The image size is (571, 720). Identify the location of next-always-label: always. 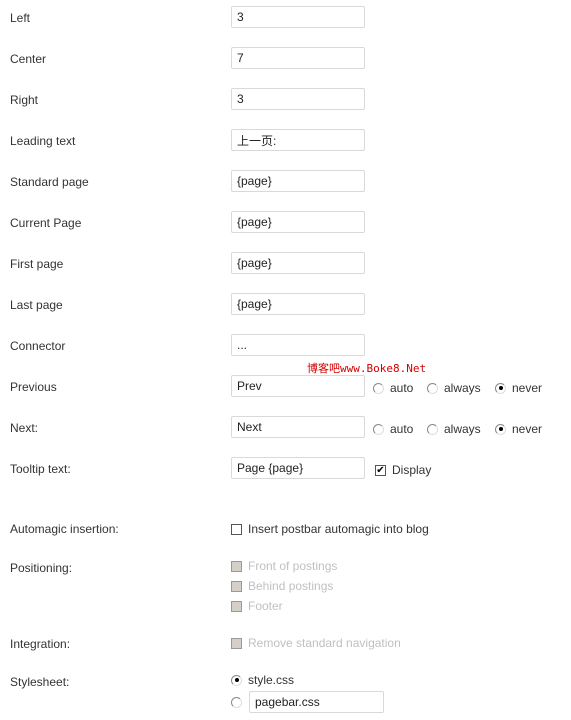
(462, 429).